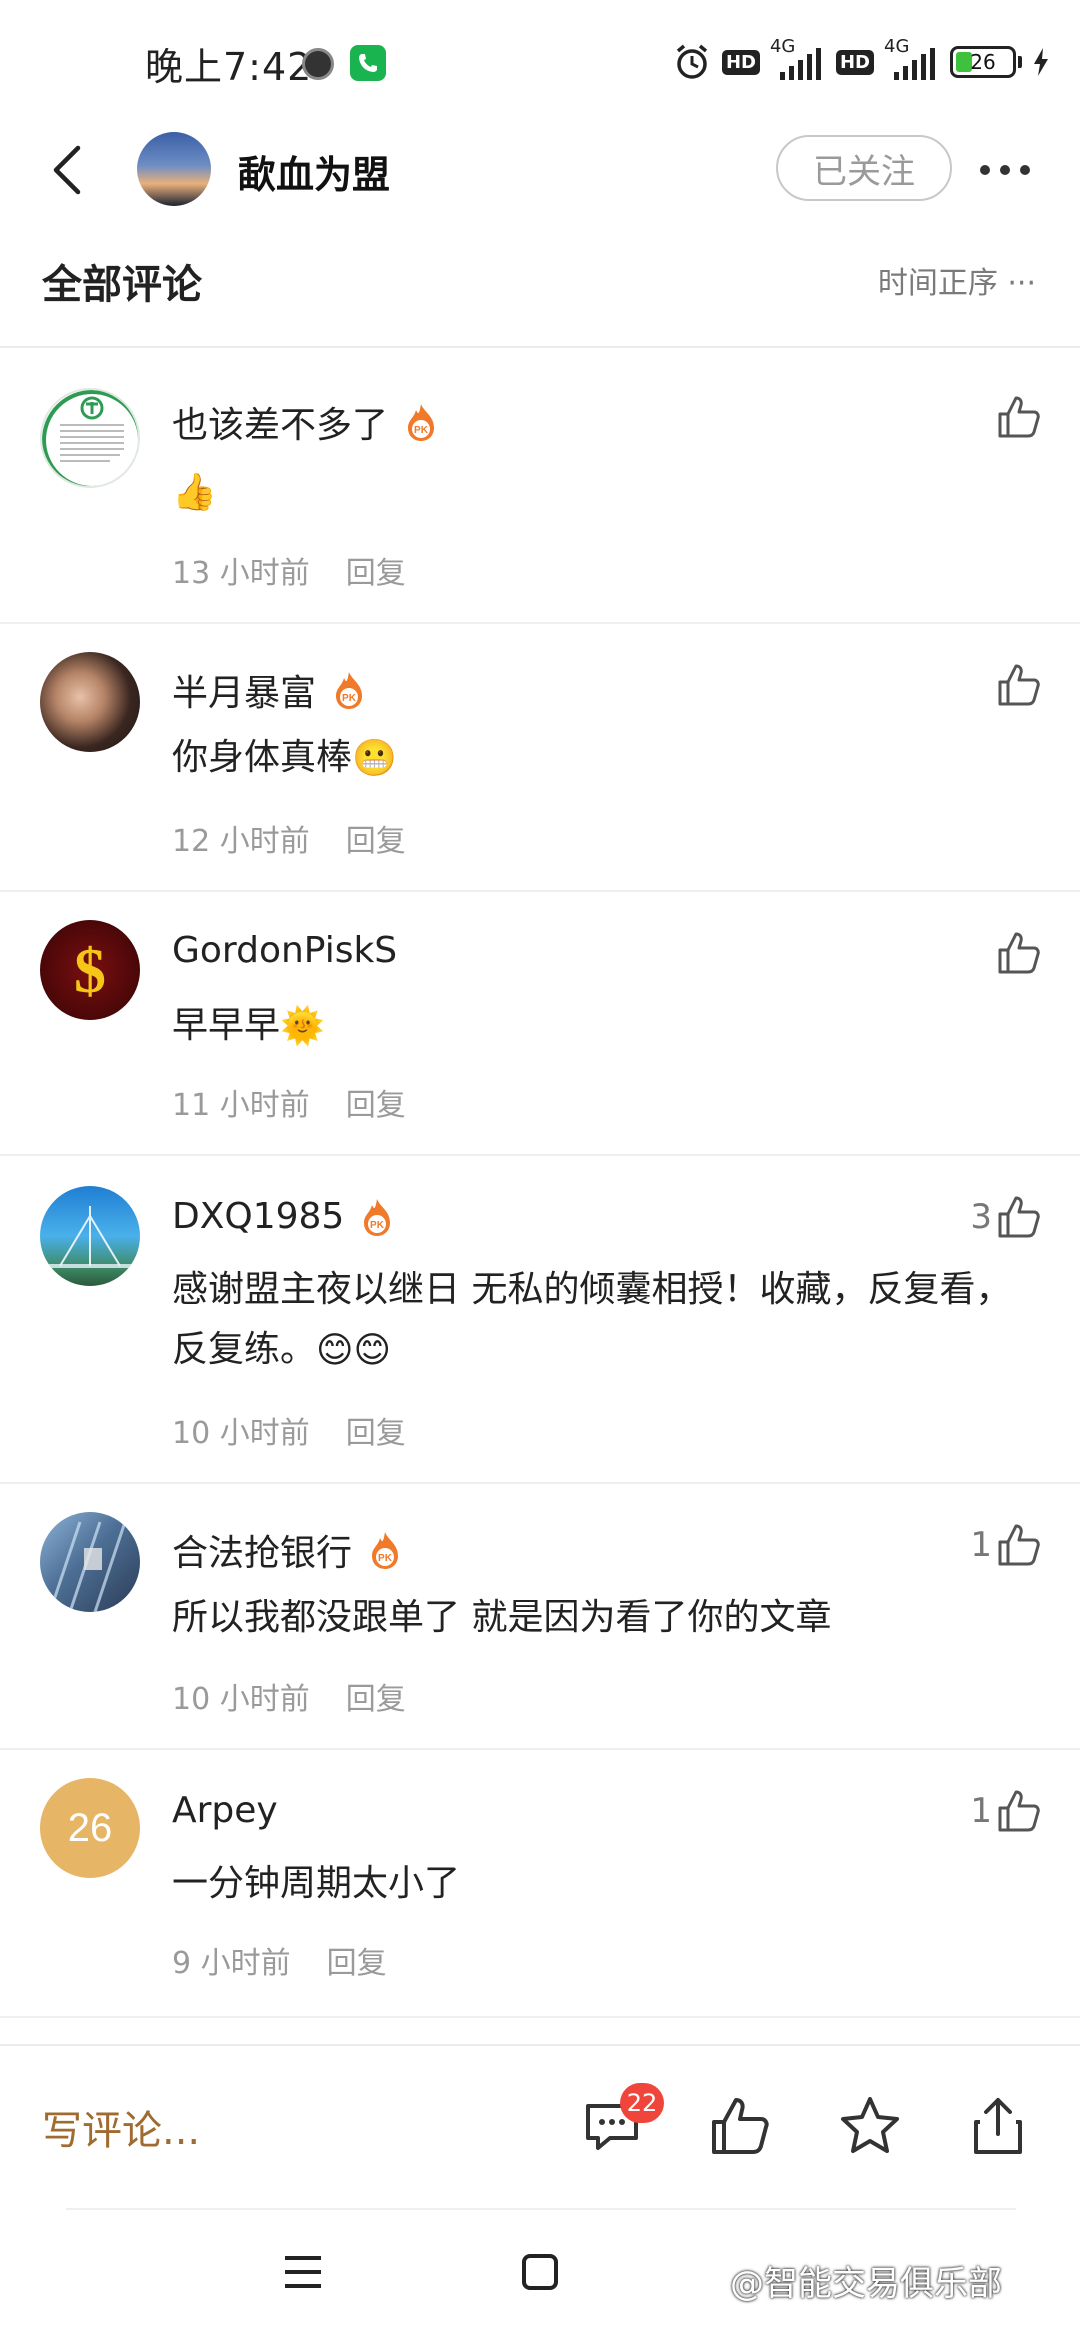 The width and height of the screenshot is (1080, 2340). Describe the element at coordinates (866, 2284) in the screenshot. I see `watermark-text: @智能交易俱乐部` at that location.